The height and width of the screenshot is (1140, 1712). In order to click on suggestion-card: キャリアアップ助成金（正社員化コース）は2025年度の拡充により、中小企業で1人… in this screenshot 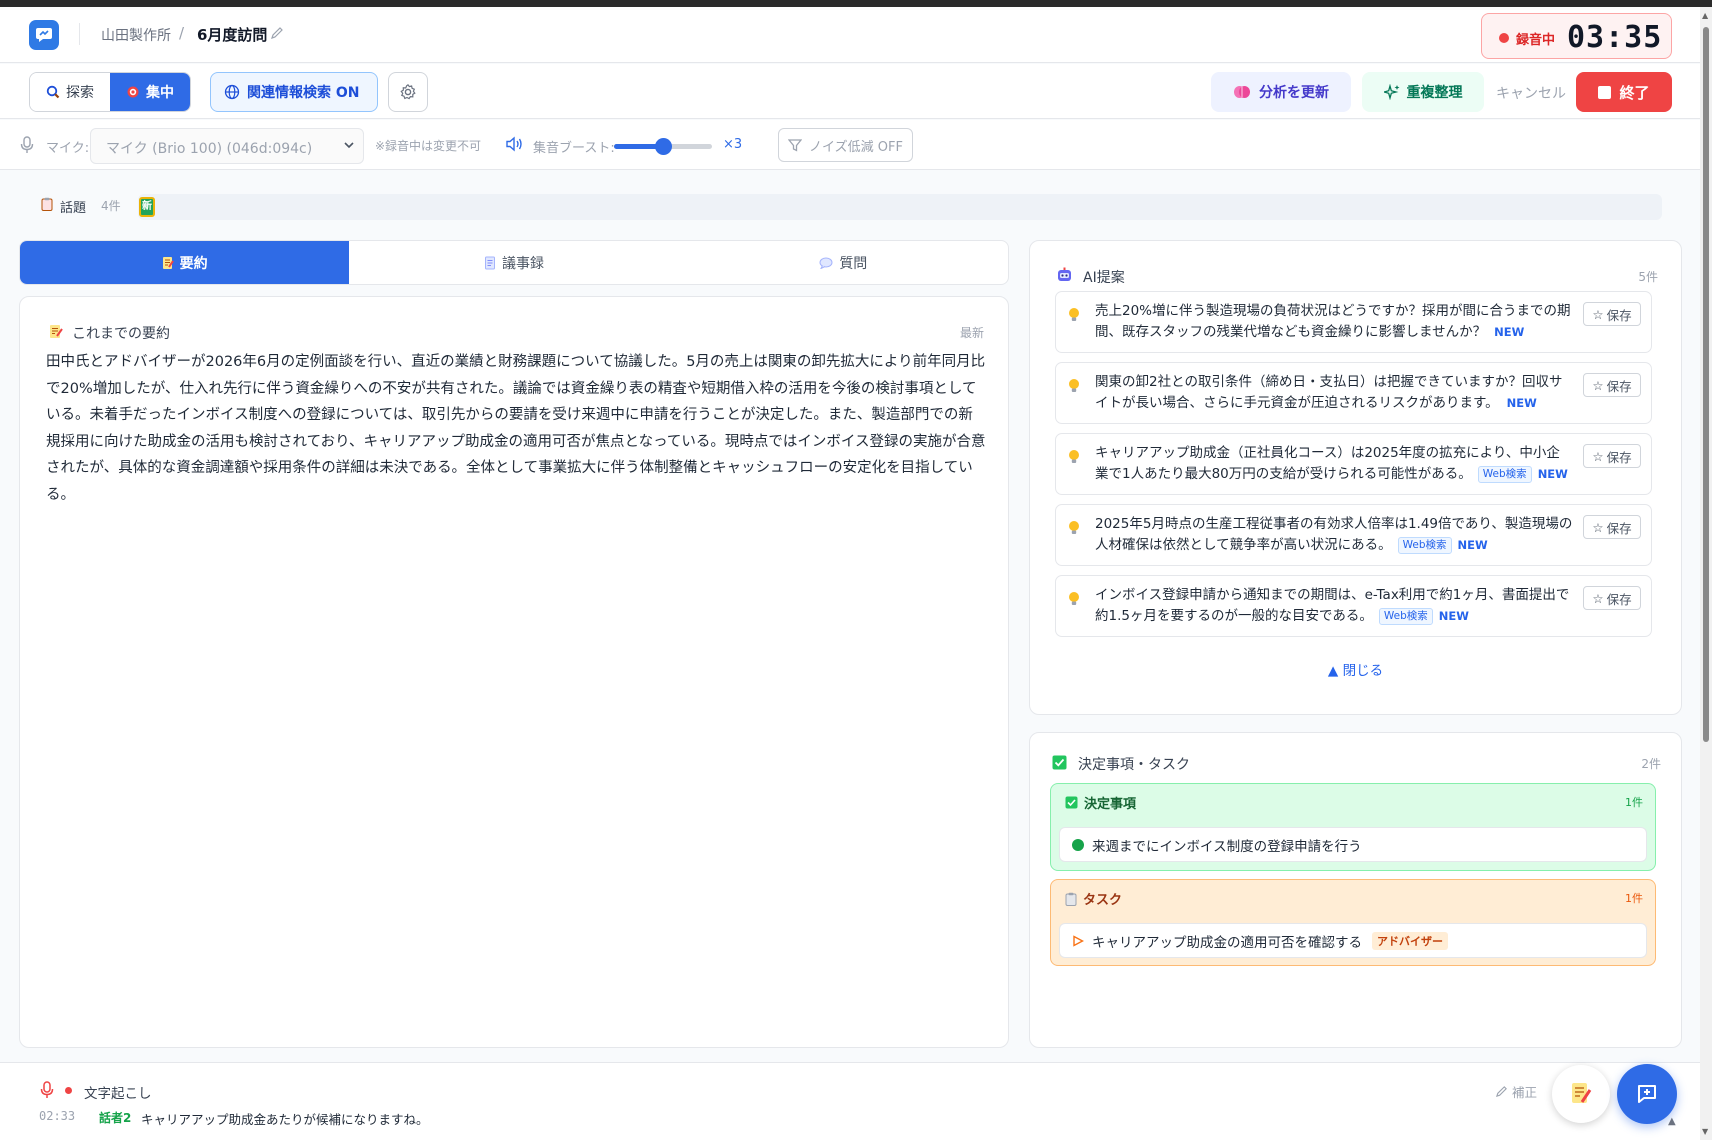, I will do `click(1353, 464)`.